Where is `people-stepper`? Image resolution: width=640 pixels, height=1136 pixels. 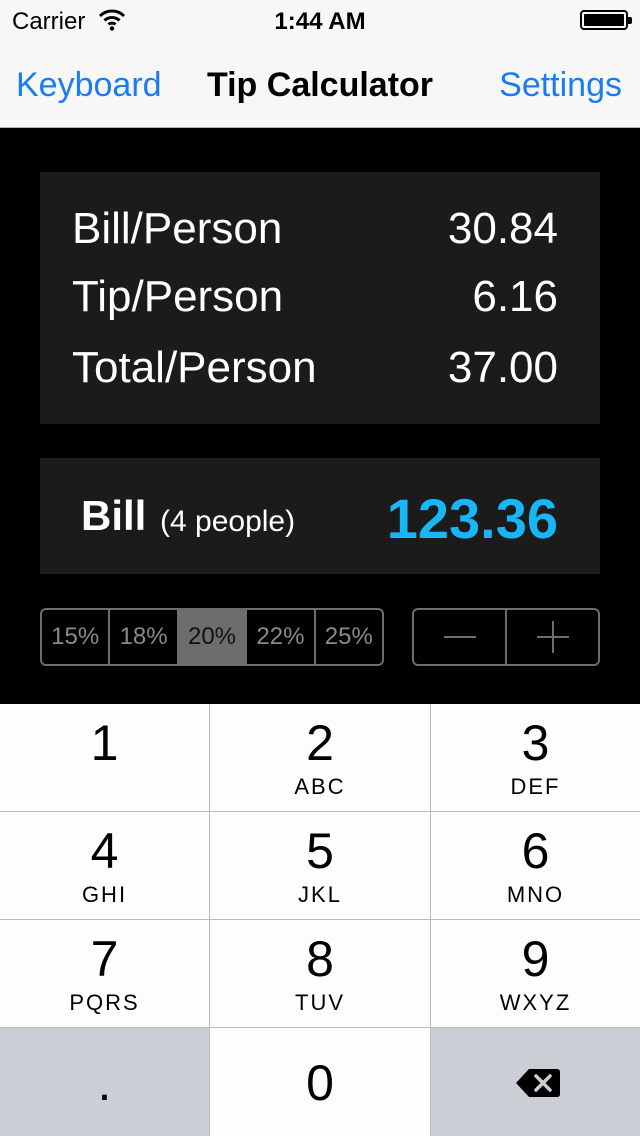 people-stepper is located at coordinates (506, 637).